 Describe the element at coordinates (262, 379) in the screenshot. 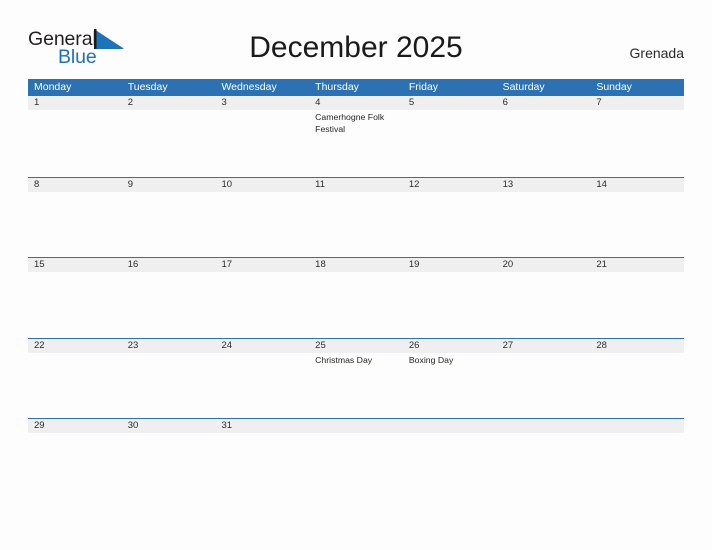

I see `calendar-day-cell: 24` at that location.